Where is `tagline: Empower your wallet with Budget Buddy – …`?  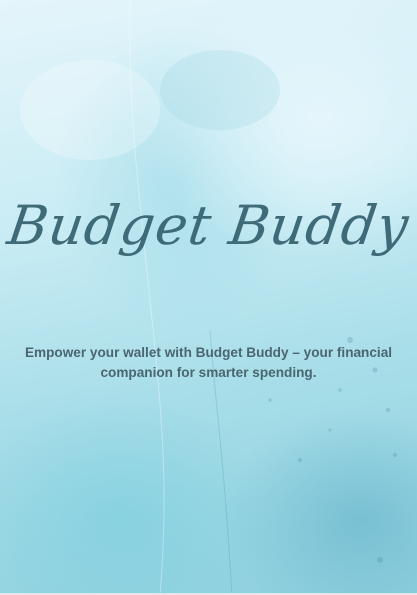
tagline: Empower your wallet with Budget Buddy – … is located at coordinates (208, 363).